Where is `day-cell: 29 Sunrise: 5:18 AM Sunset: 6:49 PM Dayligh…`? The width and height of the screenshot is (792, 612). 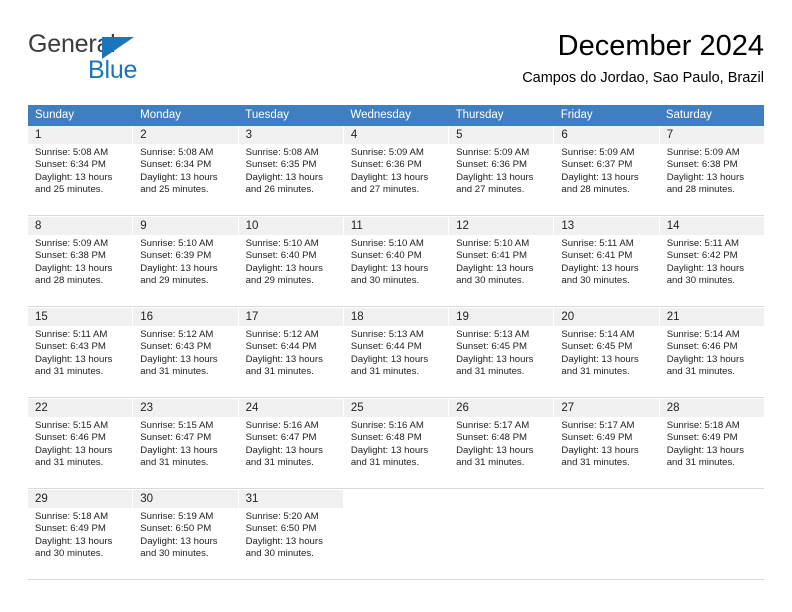 day-cell: 29 Sunrise: 5:18 AM Sunset: 6:49 PM Dayligh… is located at coordinates (81, 534).